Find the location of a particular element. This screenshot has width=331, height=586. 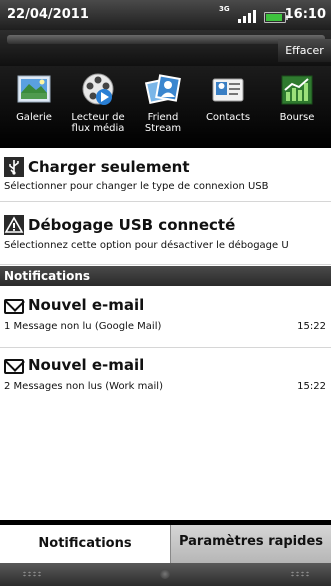

stocks-icon is located at coordinates (297, 90).